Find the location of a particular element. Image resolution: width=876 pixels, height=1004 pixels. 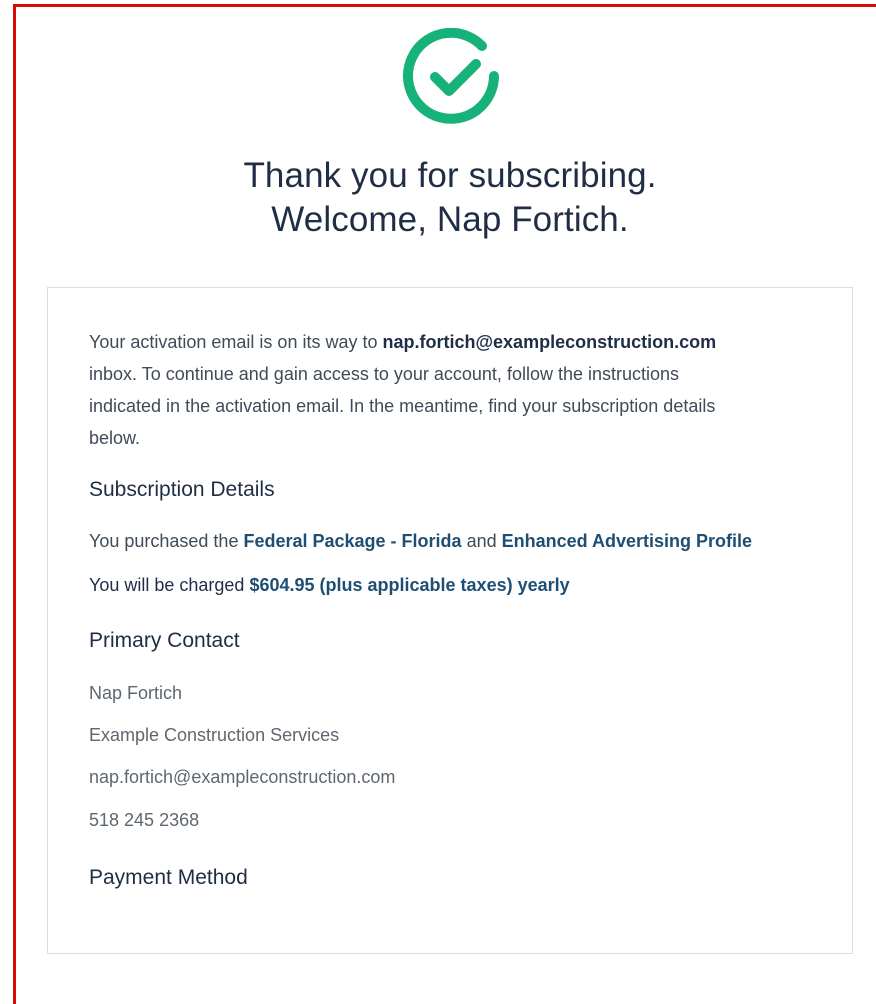

contact-email: nap.fortich@exampleconstruction.com is located at coordinates (242, 777).